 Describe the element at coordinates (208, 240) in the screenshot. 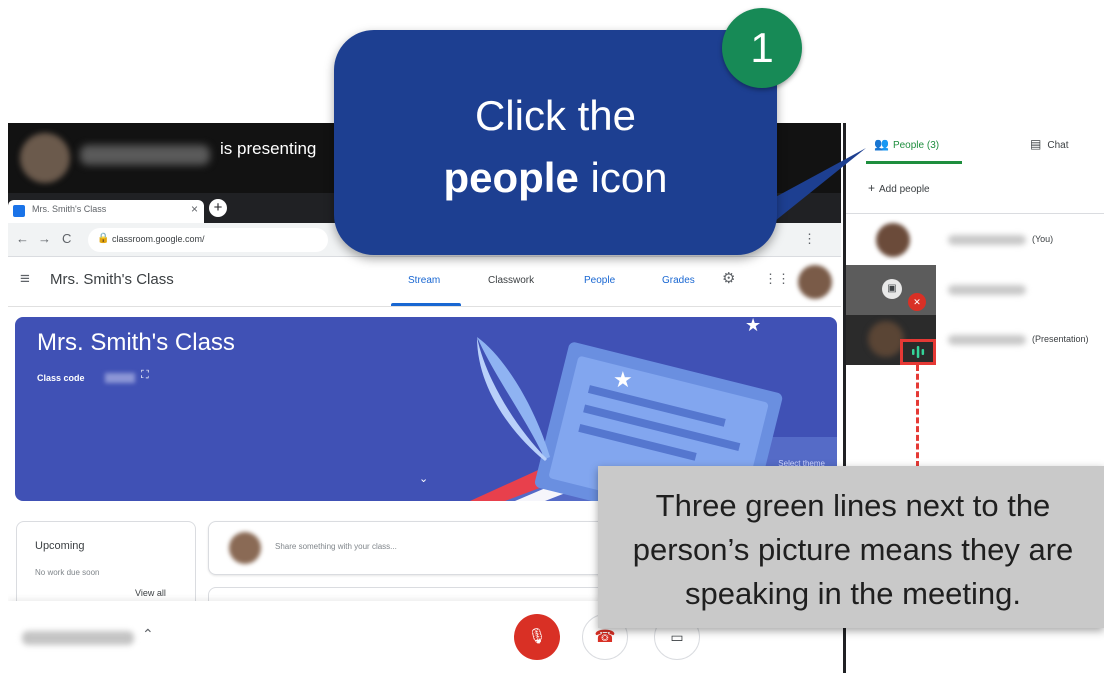

I see `url-input: 🔒 classroom.google.com/` at that location.